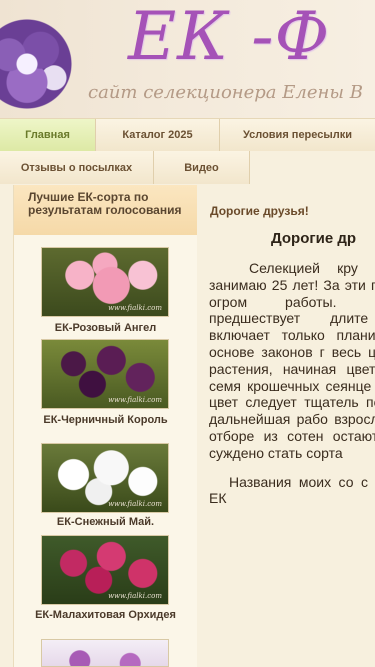 The height and width of the screenshot is (667, 375). I want to click on site-logo: ЕК -Ф, so click(229, 37).